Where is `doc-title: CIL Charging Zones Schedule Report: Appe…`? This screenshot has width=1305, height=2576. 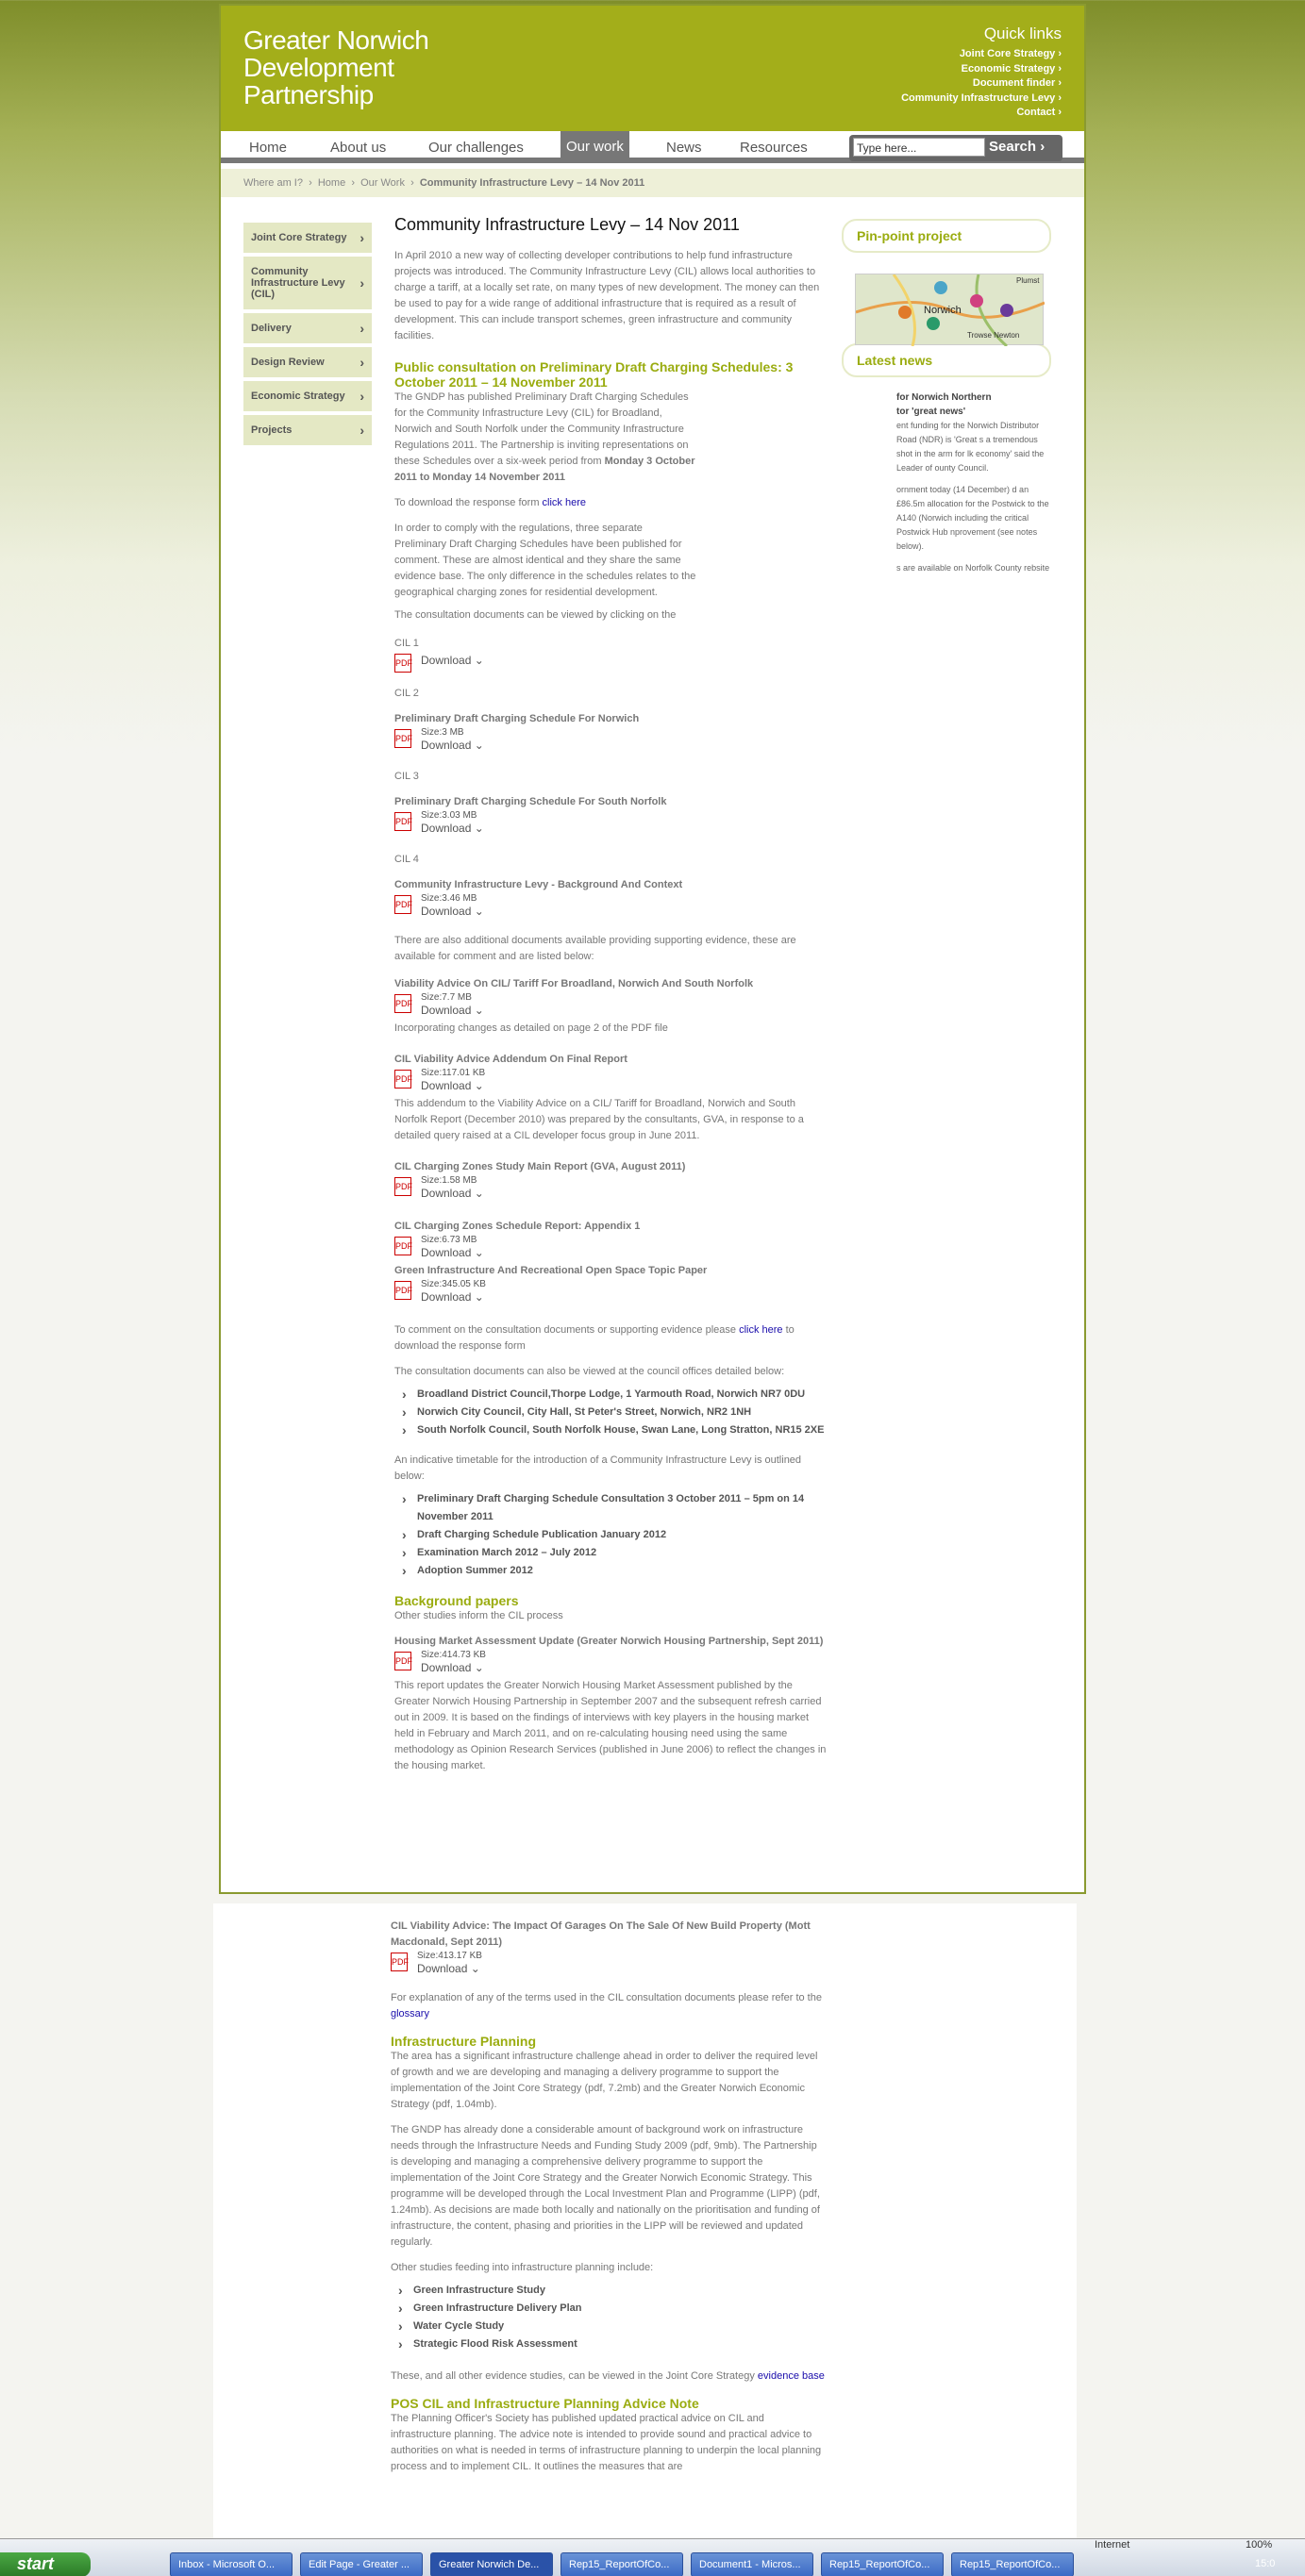
doc-title: CIL Charging Zones Schedule Report: Appe… is located at coordinates (611, 1227).